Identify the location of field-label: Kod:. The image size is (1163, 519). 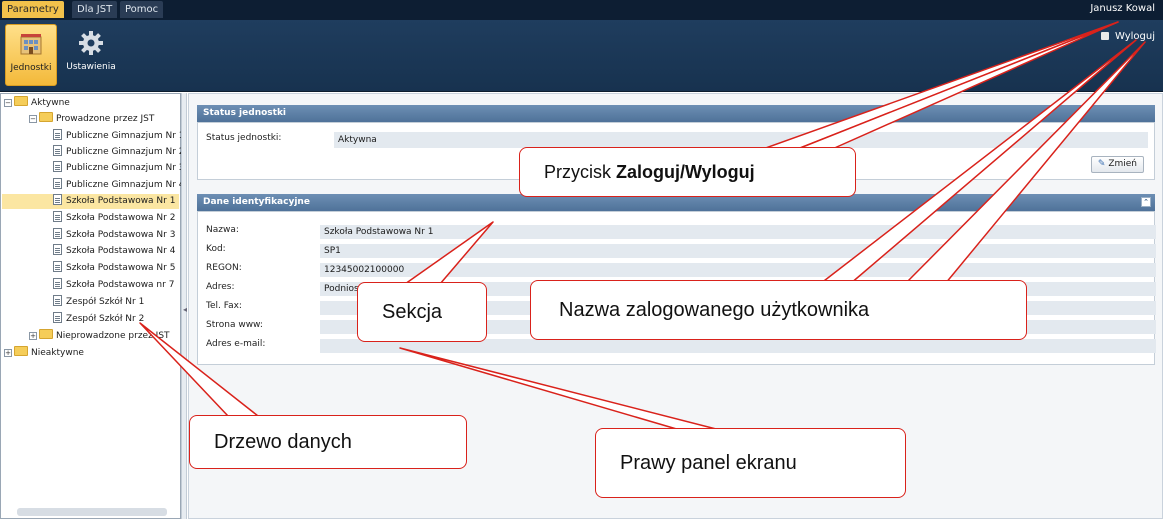
(216, 249).